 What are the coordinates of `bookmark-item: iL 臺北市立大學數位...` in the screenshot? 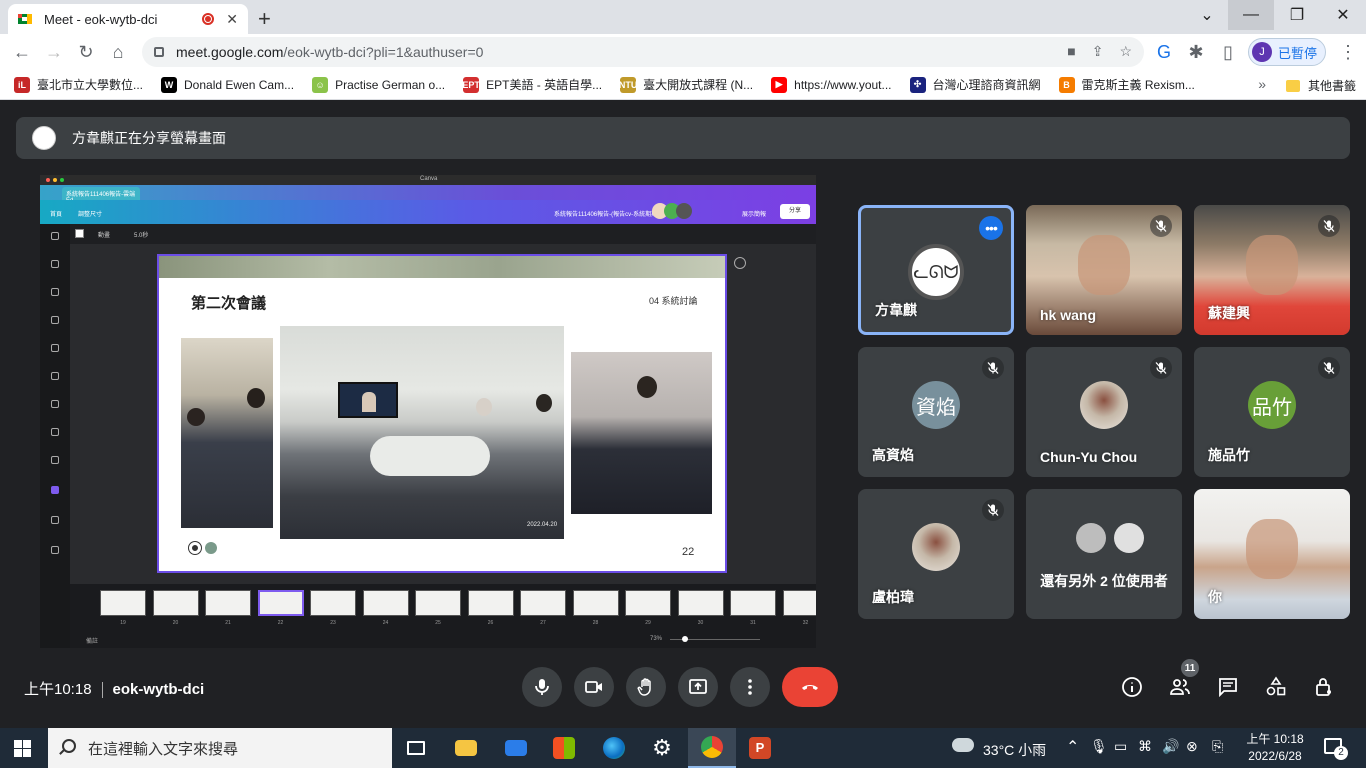 It's located at (78, 84).